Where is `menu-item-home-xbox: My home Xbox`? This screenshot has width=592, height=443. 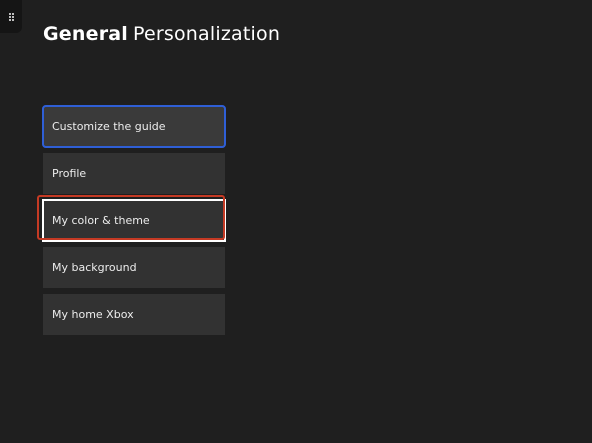
menu-item-home-xbox: My home Xbox is located at coordinates (134, 314).